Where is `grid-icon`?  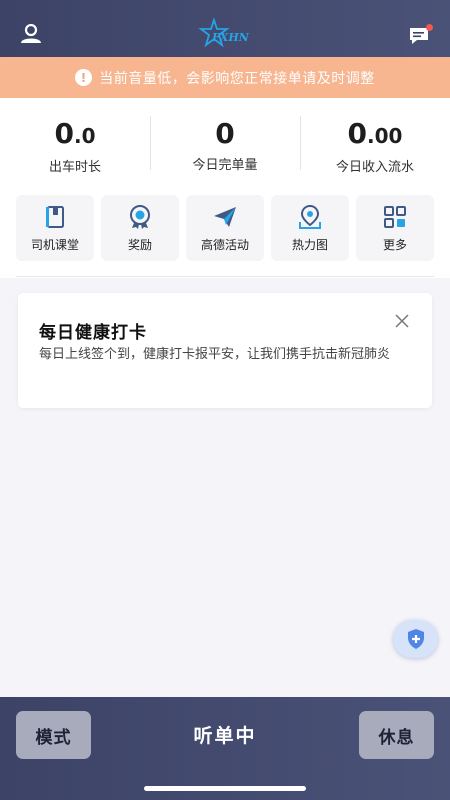 grid-icon is located at coordinates (395, 216).